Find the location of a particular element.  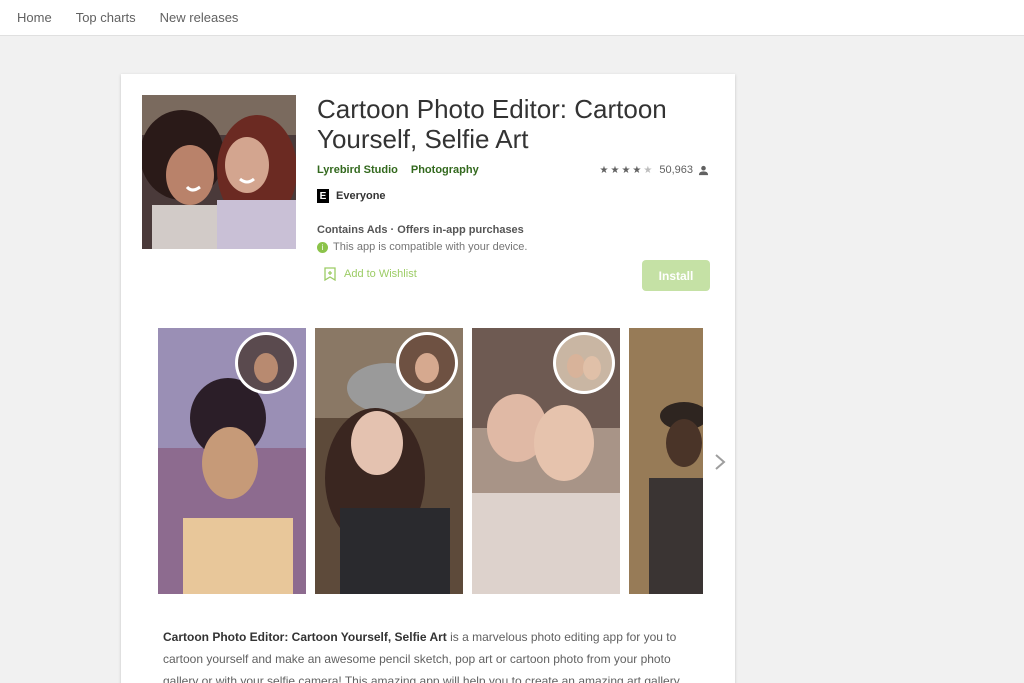

developer-link: Lyrebird Studio is located at coordinates (357, 170).